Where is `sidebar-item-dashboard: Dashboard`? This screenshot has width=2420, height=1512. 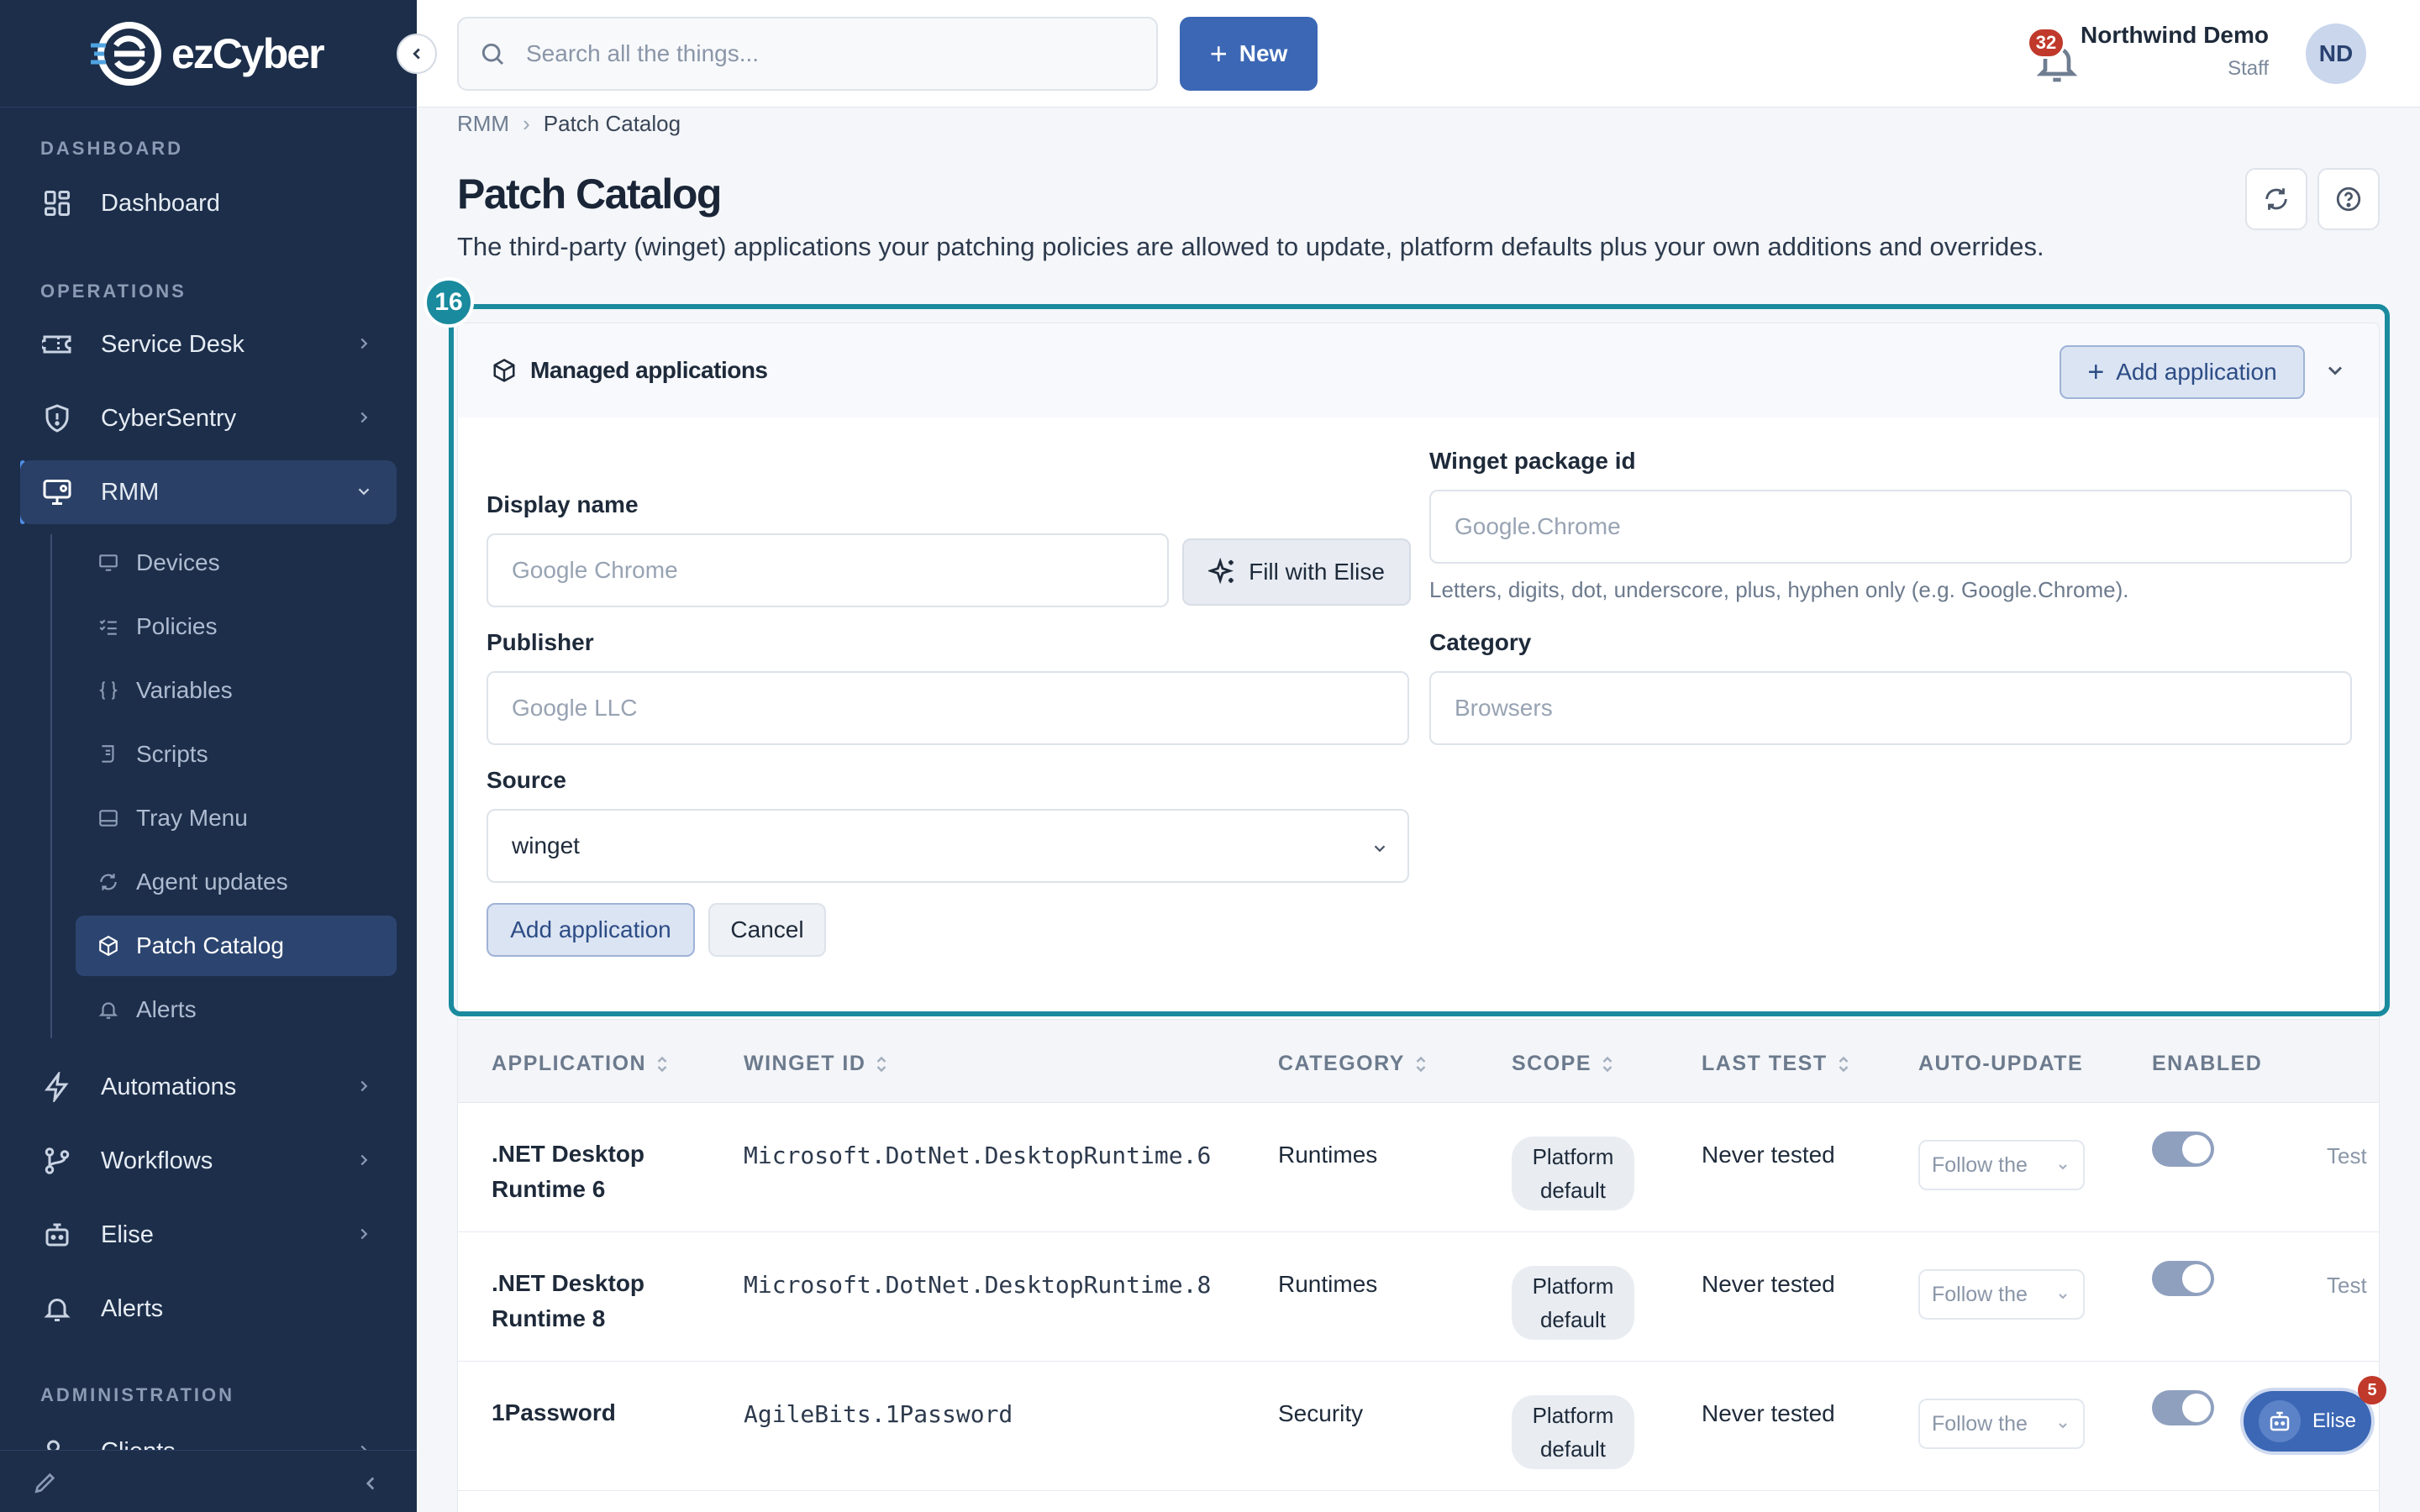 sidebar-item-dashboard: Dashboard is located at coordinates (208, 203).